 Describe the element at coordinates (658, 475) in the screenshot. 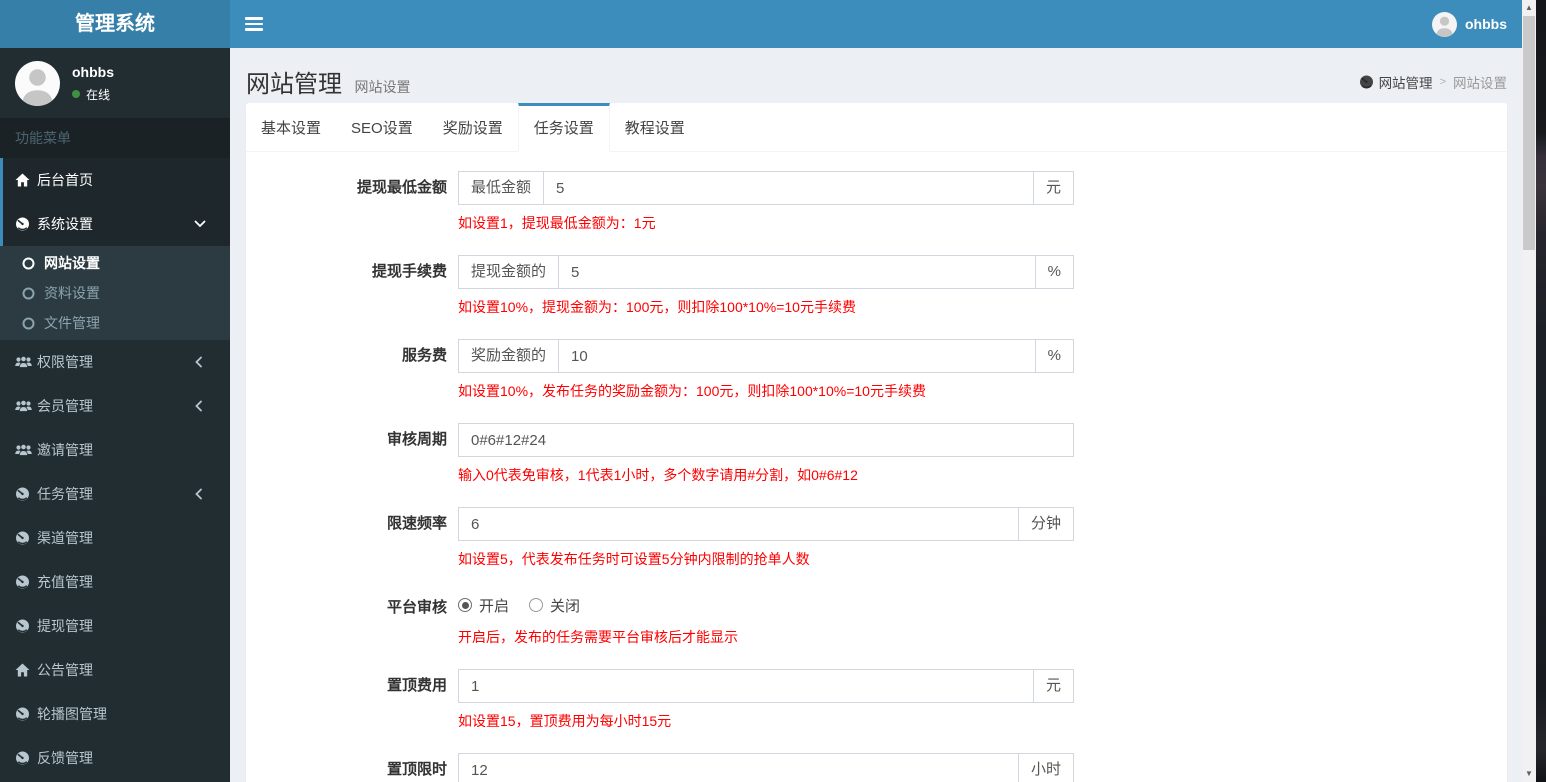

I see `field-hint: 输入0代表免审核，1代表1小时，多个数字请用#分割，如0#6#12` at that location.